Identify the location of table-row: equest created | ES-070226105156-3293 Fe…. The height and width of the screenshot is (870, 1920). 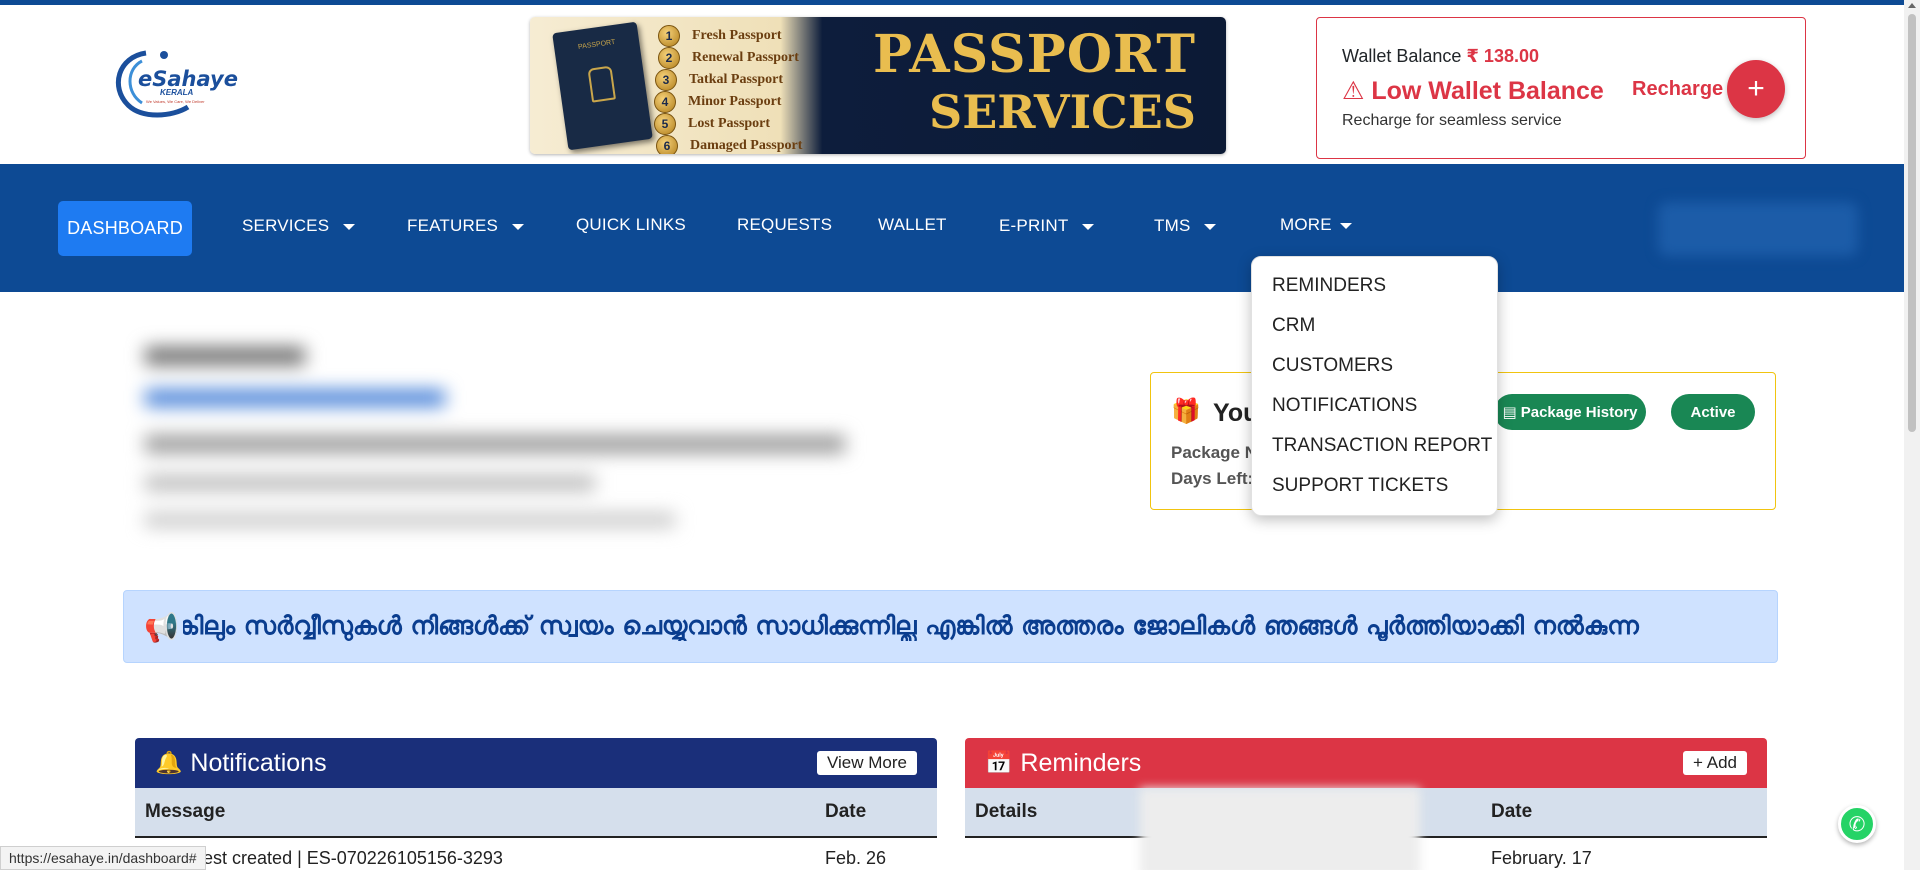
(536, 854).